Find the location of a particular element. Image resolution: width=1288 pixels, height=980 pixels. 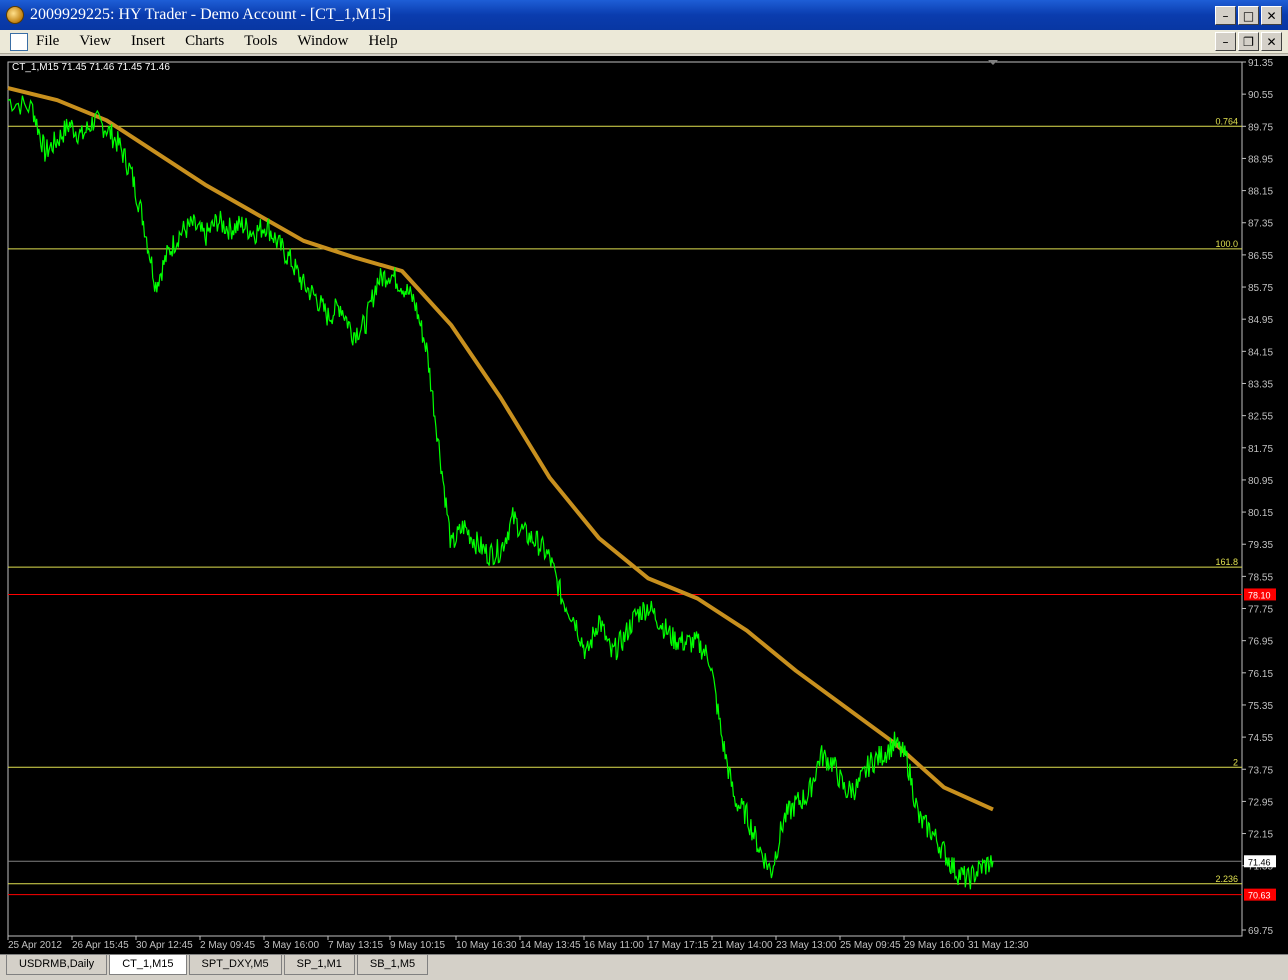

y-tick-label: 69.75 is located at coordinates (1260, 931).